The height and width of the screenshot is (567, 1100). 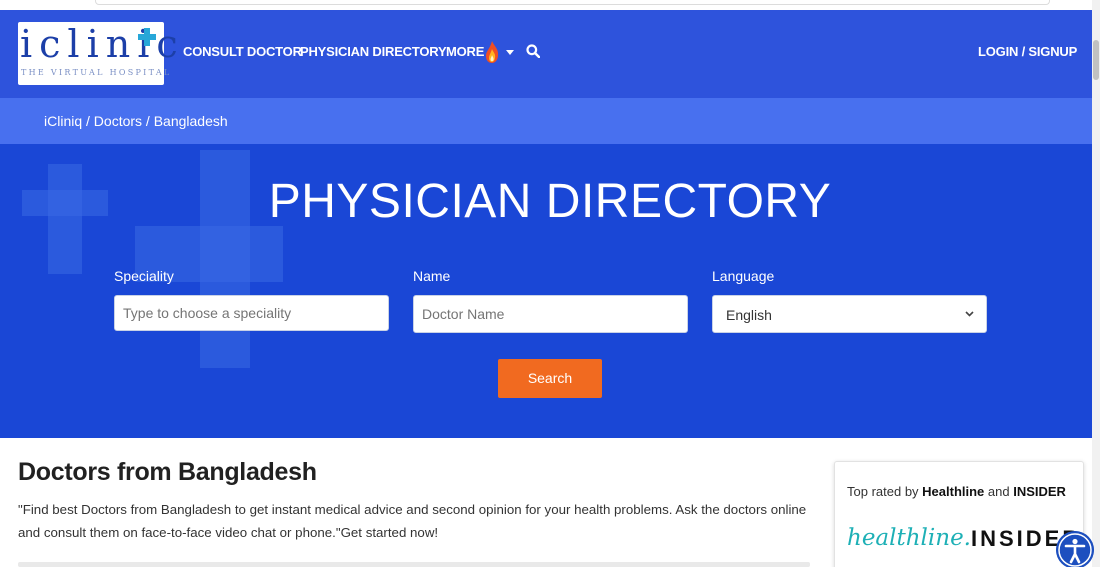 What do you see at coordinates (432, 276) in the screenshot?
I see `name-label: Name` at bounding box center [432, 276].